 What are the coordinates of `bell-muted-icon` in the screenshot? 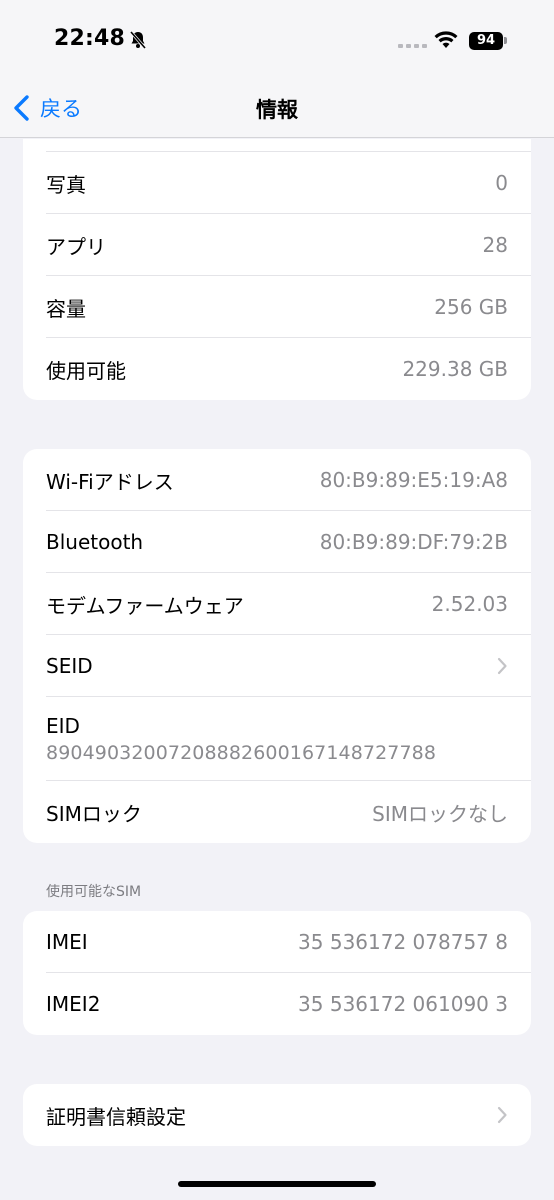 It's located at (138, 40).